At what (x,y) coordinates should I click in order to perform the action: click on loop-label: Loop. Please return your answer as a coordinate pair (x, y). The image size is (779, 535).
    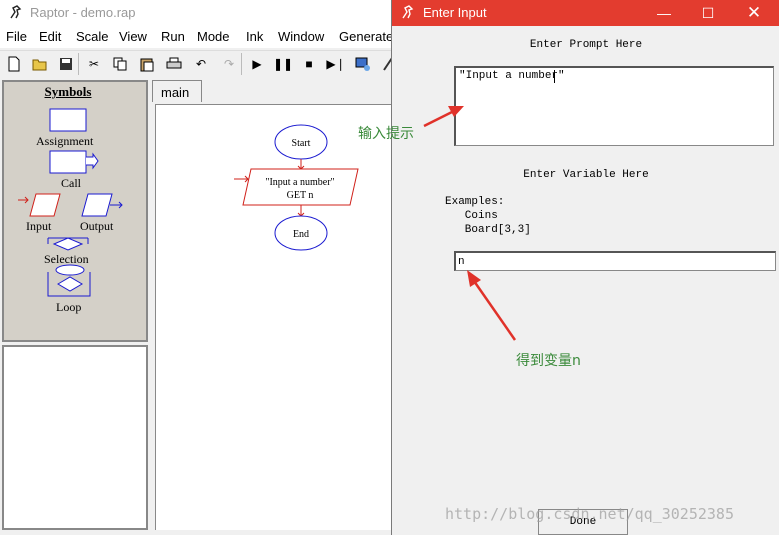
    Looking at the image, I should click on (69, 307).